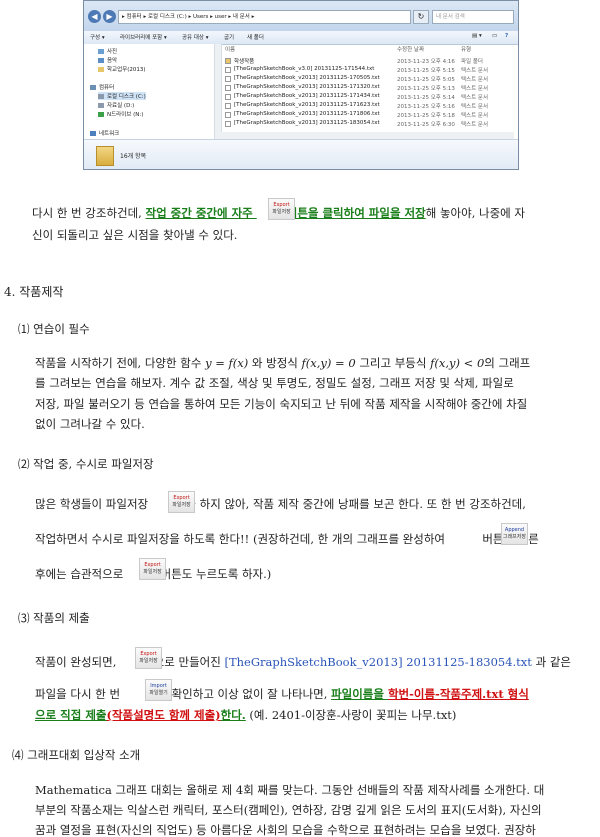 Image resolution: width=600 pixels, height=837 pixels. Describe the element at coordinates (426, 62) in the screenshot. I see `file-date: 2013-11-23 오후 4:16` at that location.